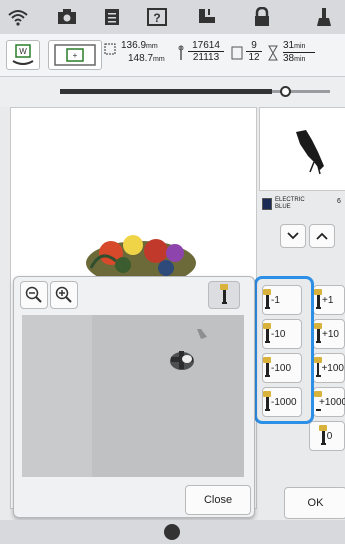 The image size is (345, 544). I want to click on needle-plus-1-label: +1, so click(328, 300).